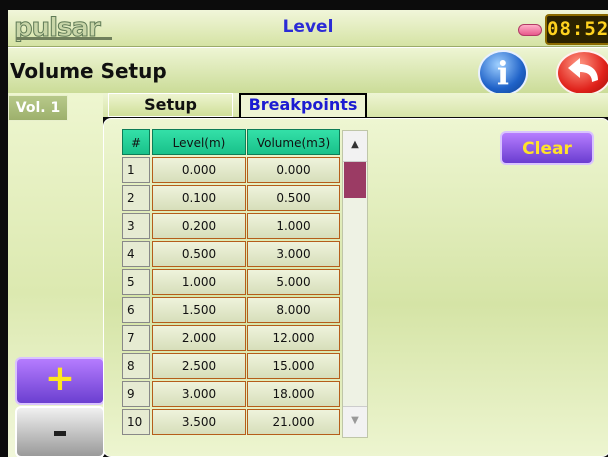 The height and width of the screenshot is (457, 608). I want to click on minus-icon, so click(60, 433).